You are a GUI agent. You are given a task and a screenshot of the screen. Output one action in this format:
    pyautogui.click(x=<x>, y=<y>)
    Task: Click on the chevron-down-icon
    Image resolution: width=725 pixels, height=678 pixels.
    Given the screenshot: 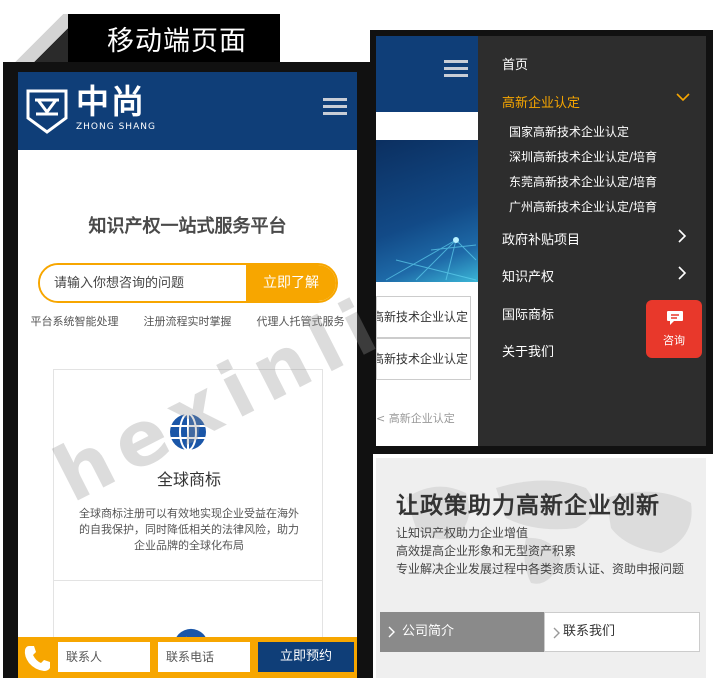 What is the action you would take?
    pyautogui.click(x=683, y=97)
    